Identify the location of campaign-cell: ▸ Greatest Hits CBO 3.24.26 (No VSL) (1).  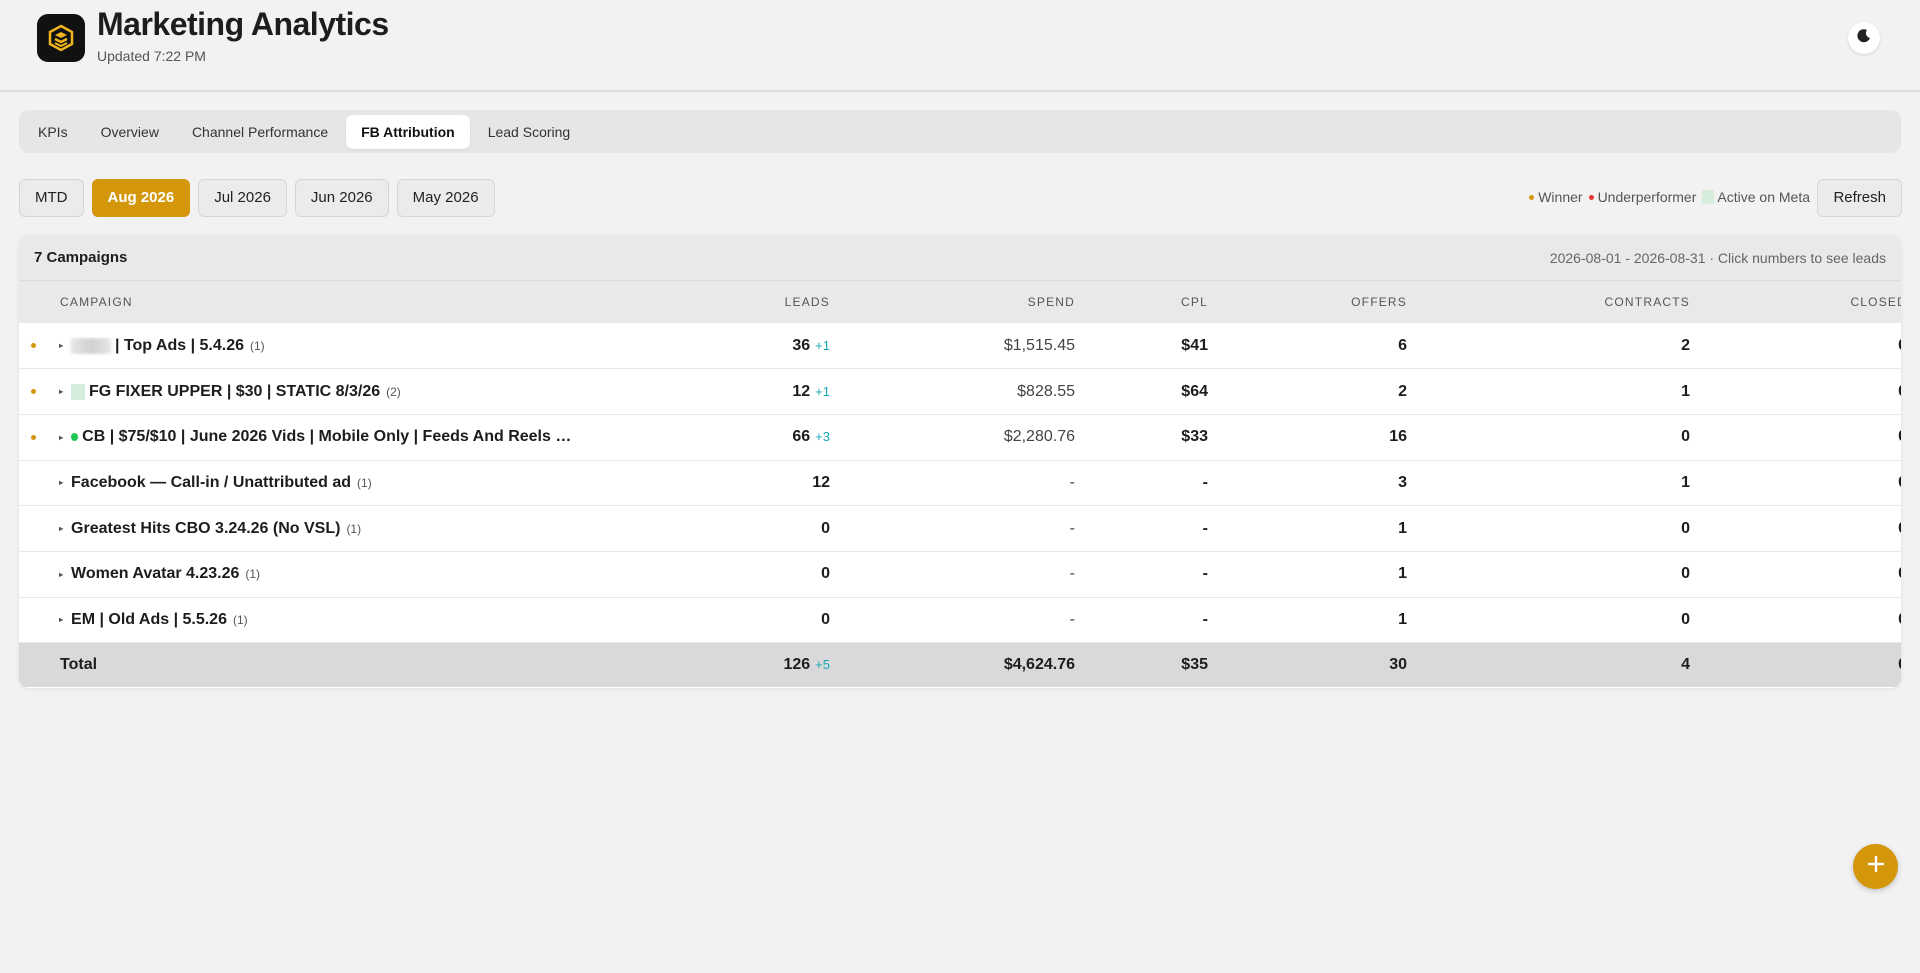
(319, 528).